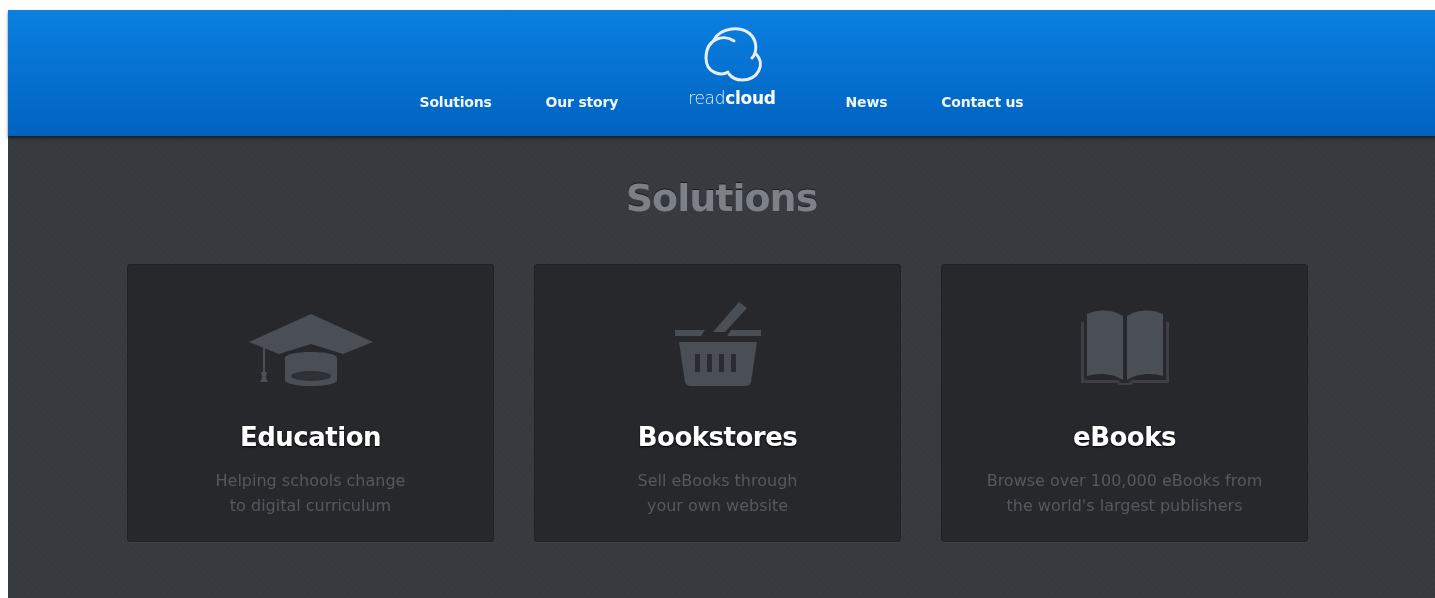  I want to click on nav-link: Our story, so click(582, 102).